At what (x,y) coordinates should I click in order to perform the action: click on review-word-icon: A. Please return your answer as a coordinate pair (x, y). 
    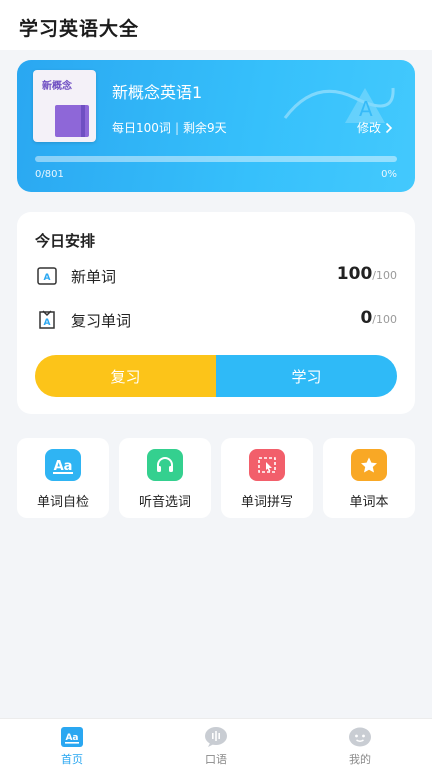
    Looking at the image, I should click on (47, 319).